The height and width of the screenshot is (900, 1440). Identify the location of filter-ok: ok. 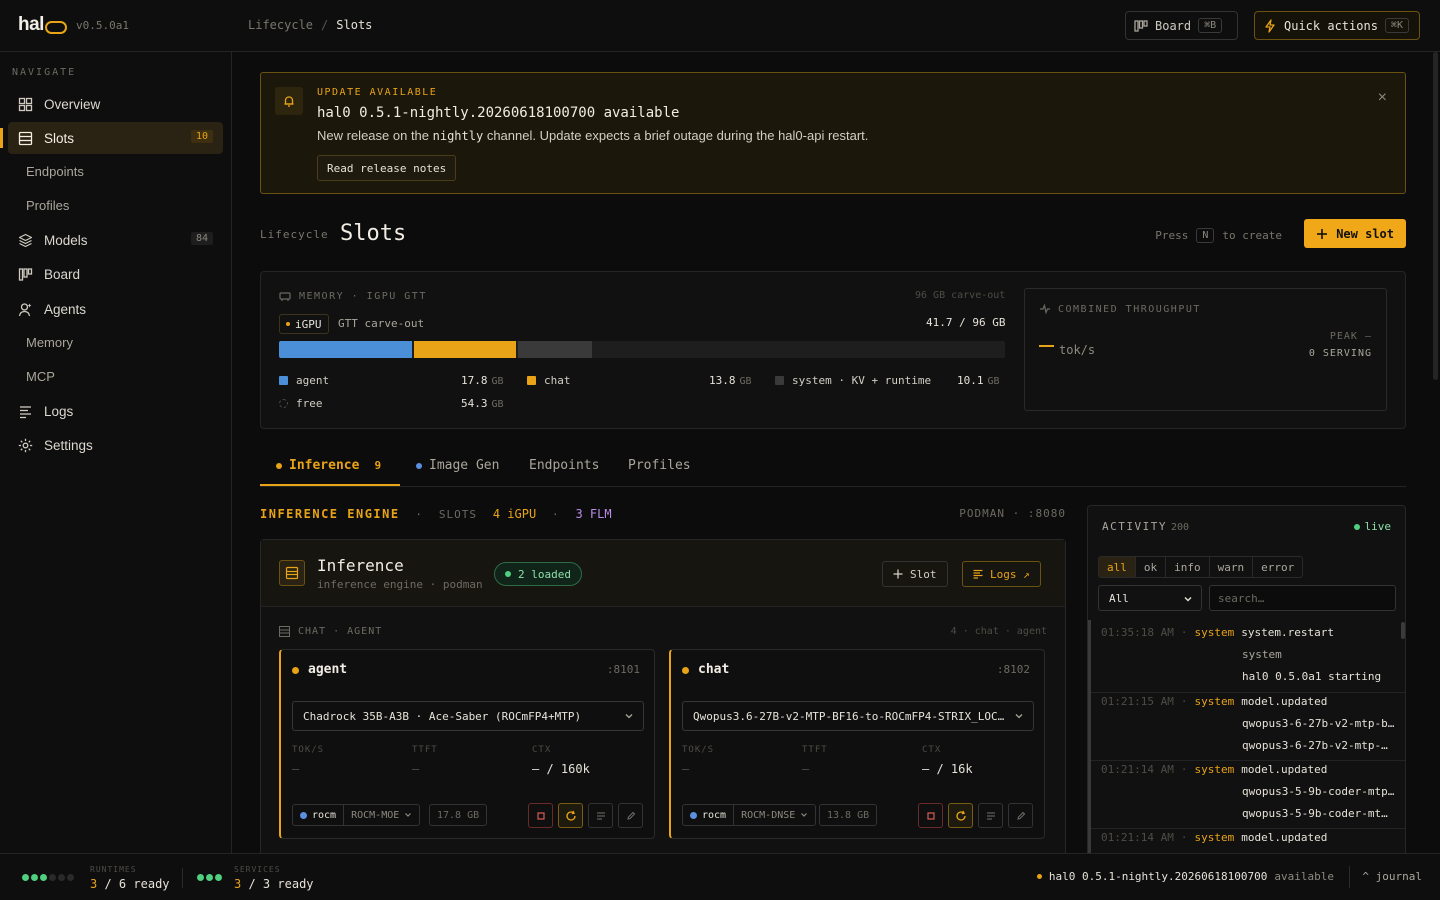
(1151, 567).